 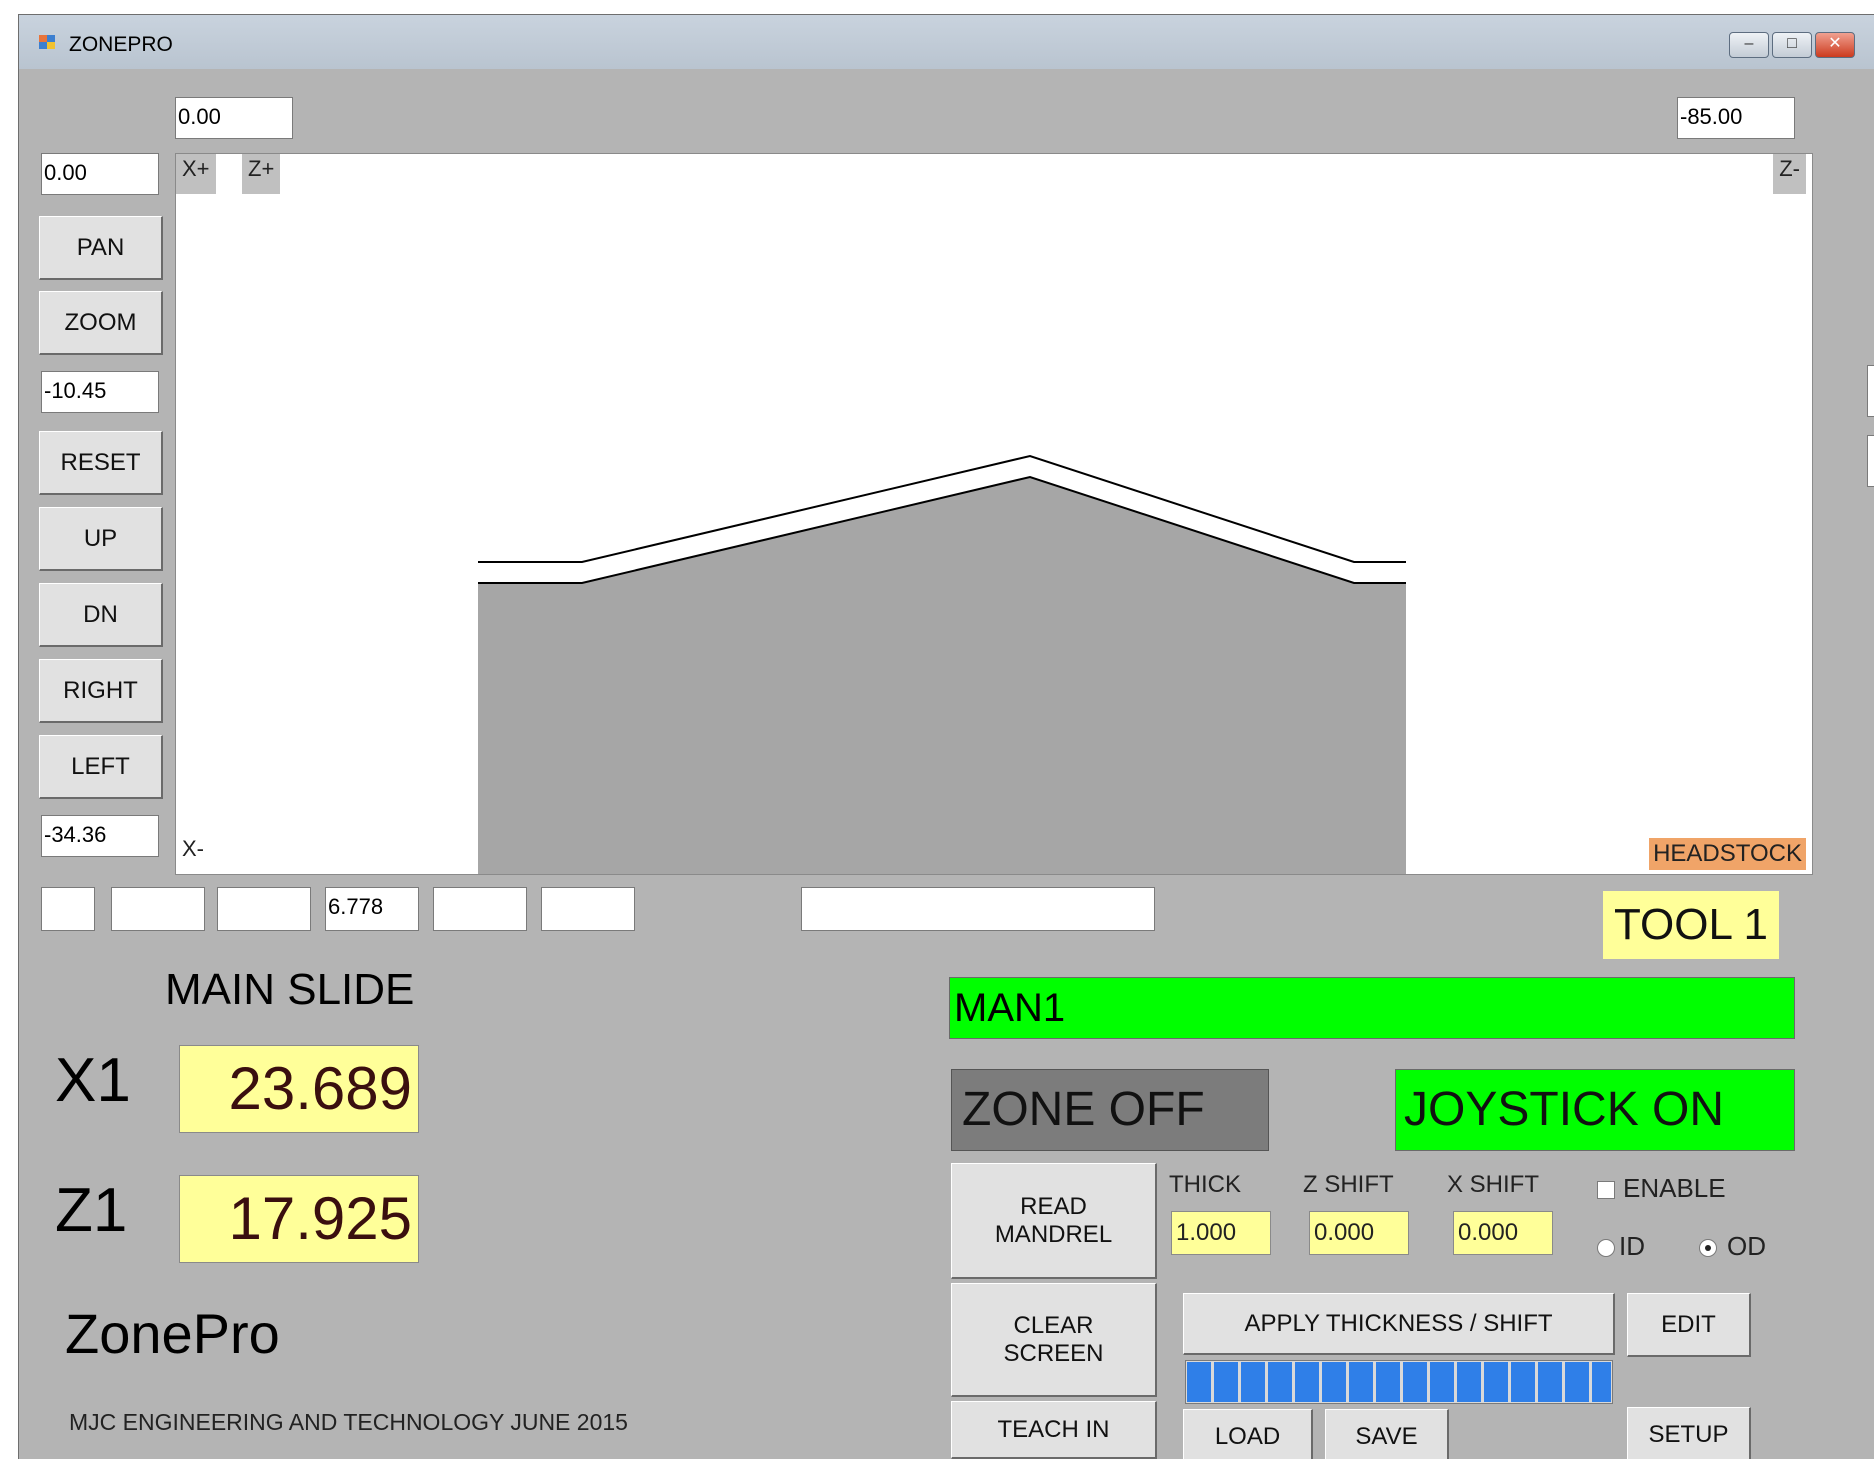 I want to click on od-radio-label: OD, so click(x=1746, y=1246).